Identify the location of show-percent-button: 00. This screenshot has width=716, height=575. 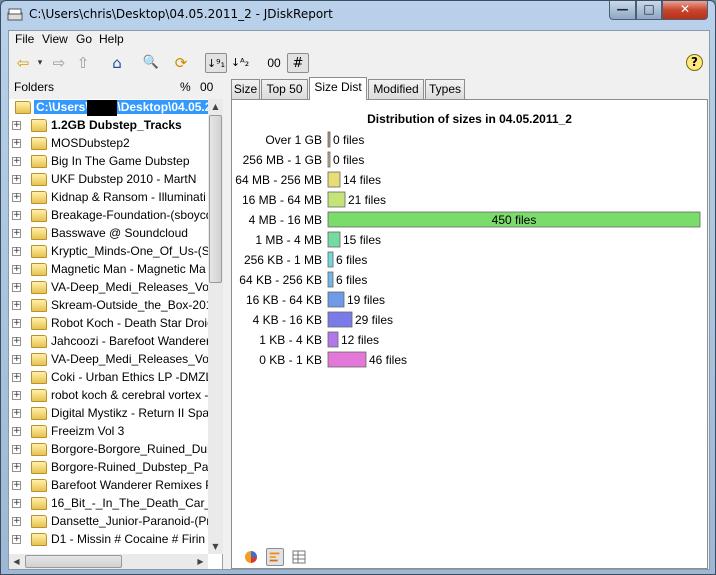
(274, 63).